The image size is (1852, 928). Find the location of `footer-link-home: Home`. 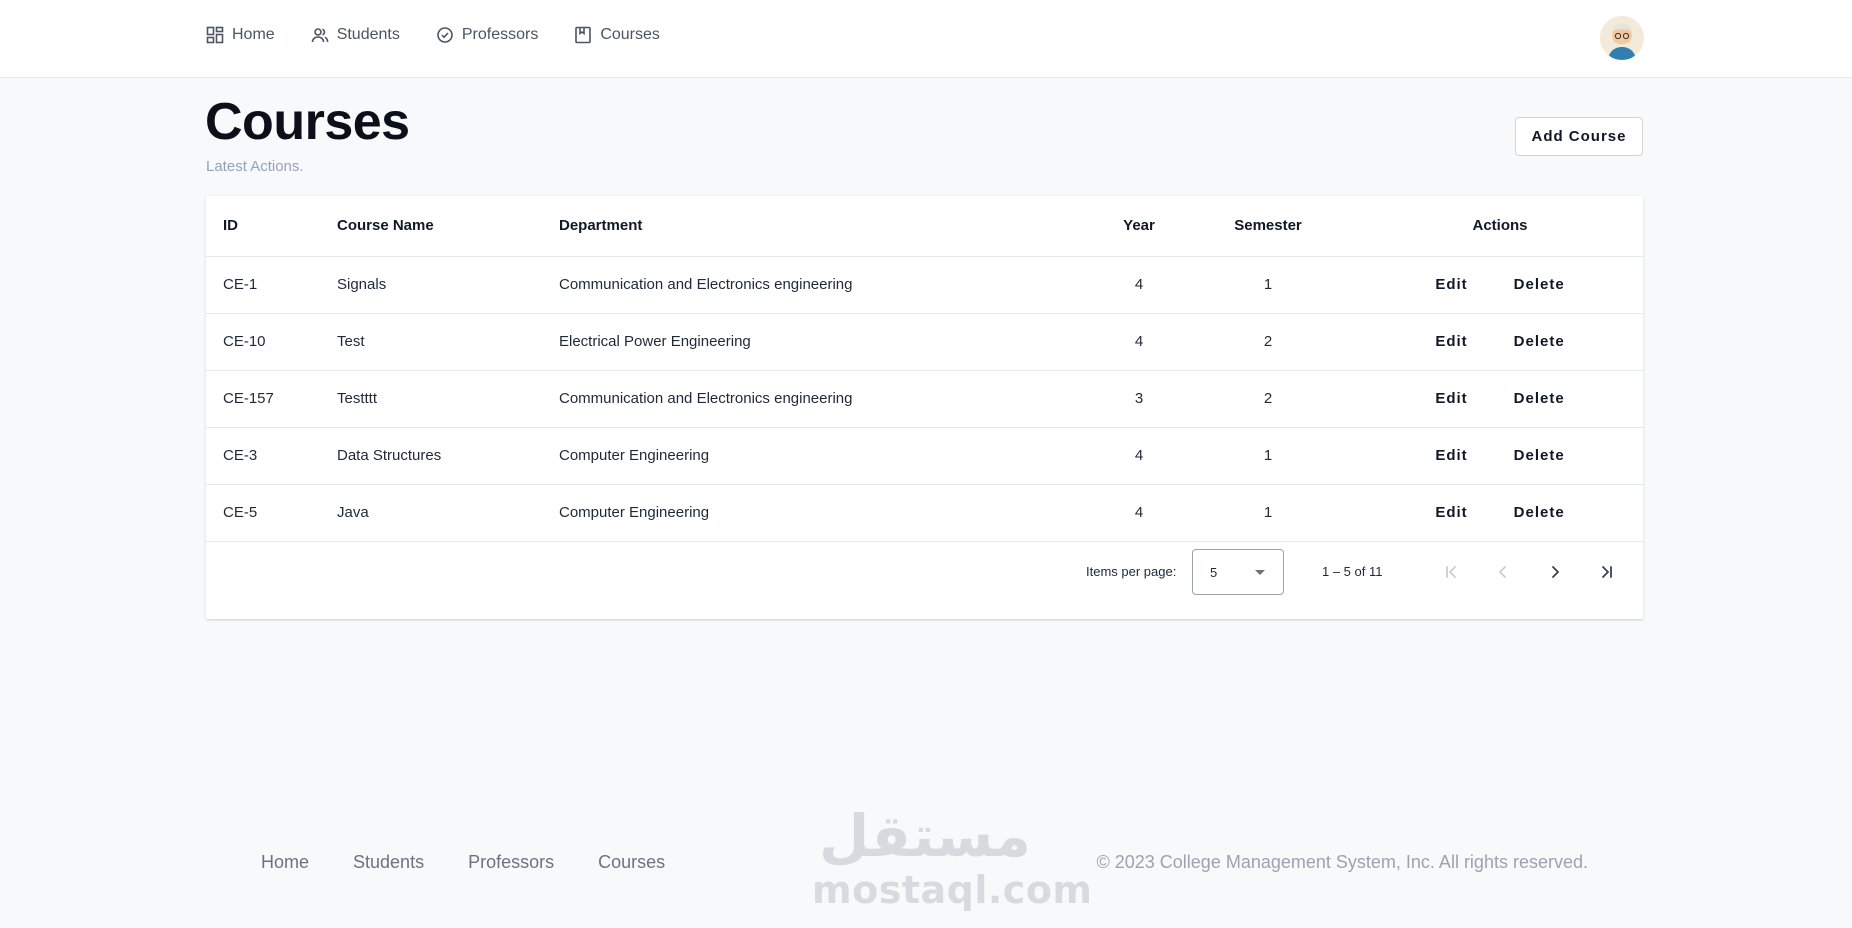

footer-link-home: Home is located at coordinates (285, 862).